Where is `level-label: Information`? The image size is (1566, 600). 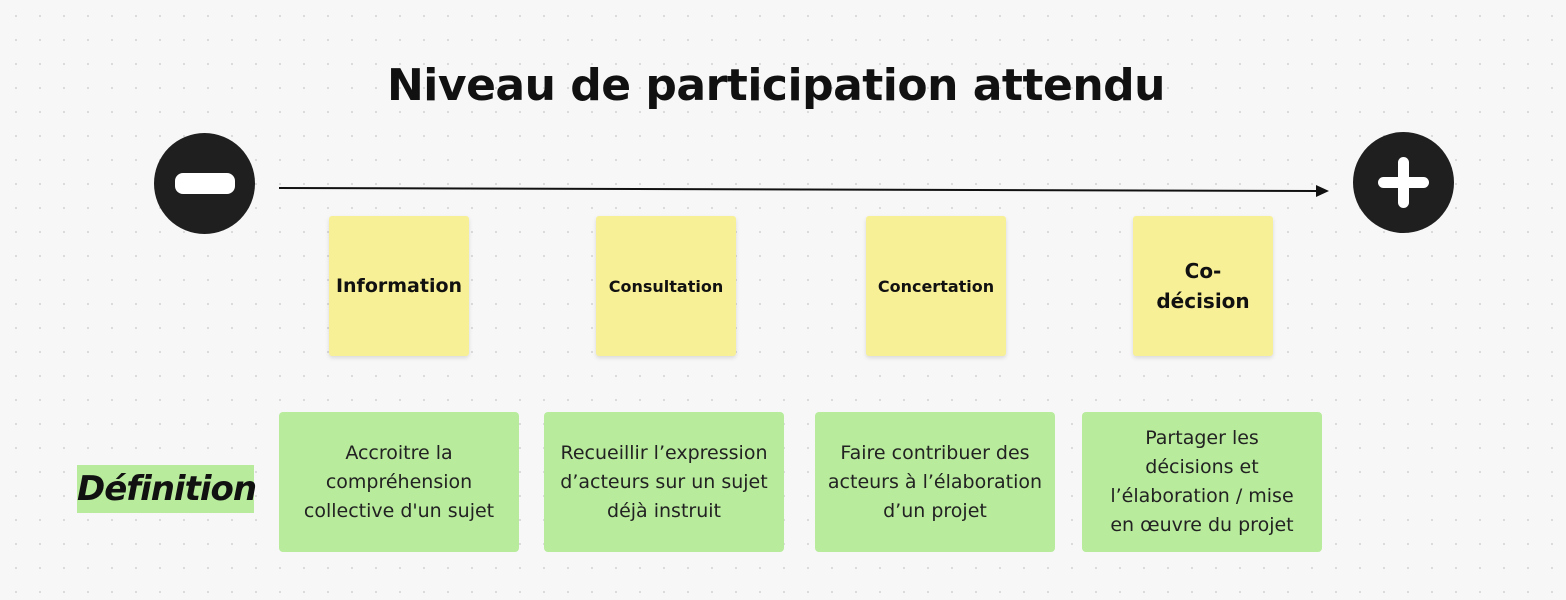
level-label: Information is located at coordinates (399, 286).